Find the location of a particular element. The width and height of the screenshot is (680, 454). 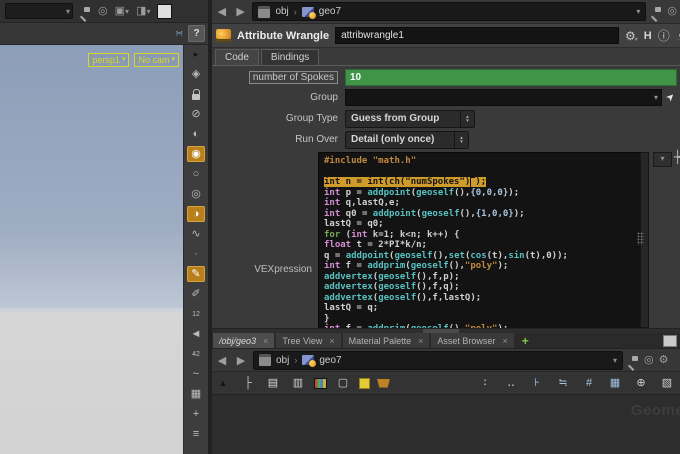

camera-menu: persp1 is located at coordinates (109, 60).